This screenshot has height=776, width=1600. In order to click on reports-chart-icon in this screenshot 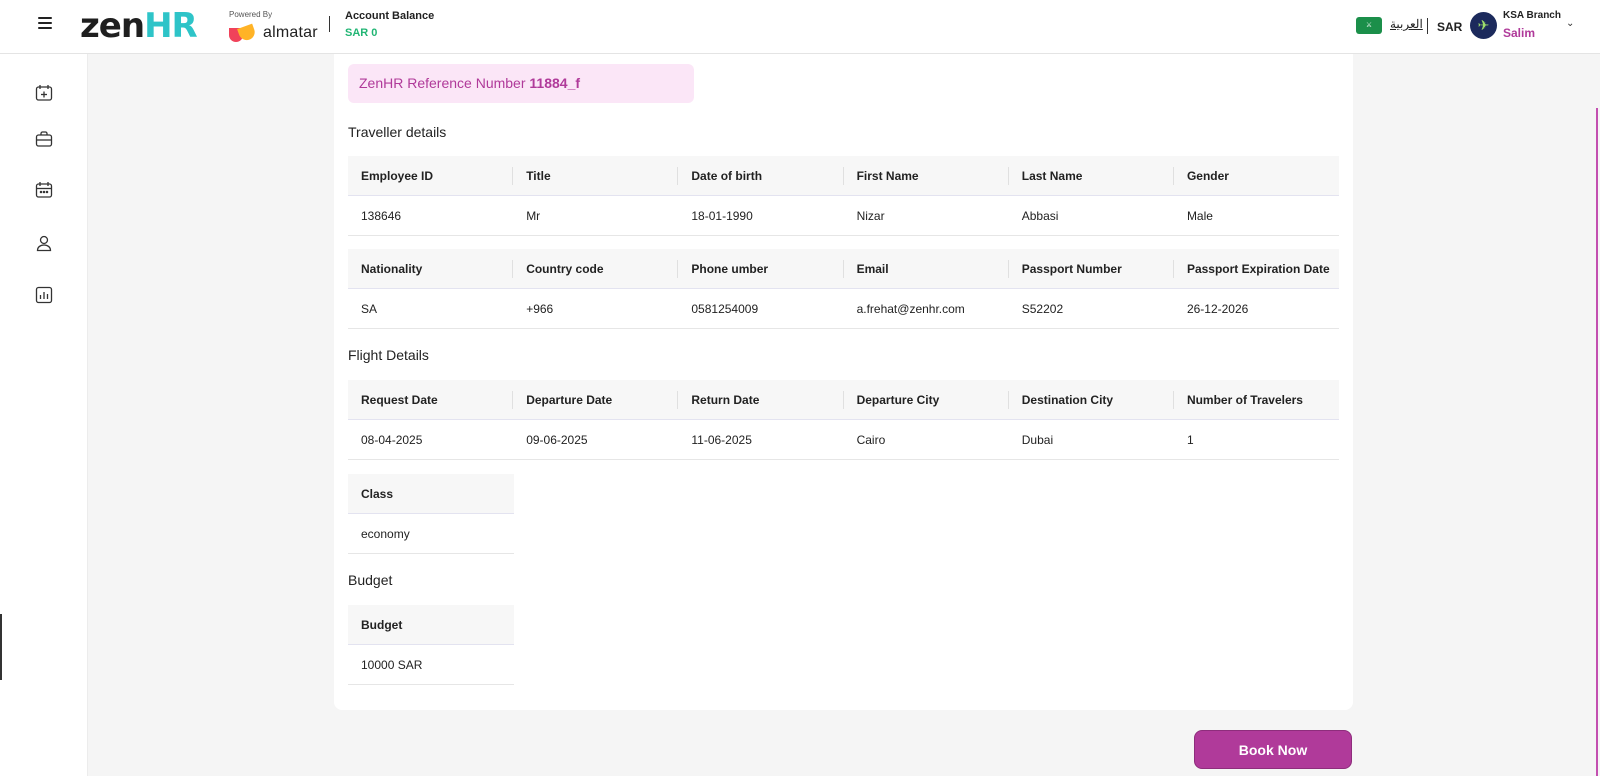, I will do `click(44, 295)`.